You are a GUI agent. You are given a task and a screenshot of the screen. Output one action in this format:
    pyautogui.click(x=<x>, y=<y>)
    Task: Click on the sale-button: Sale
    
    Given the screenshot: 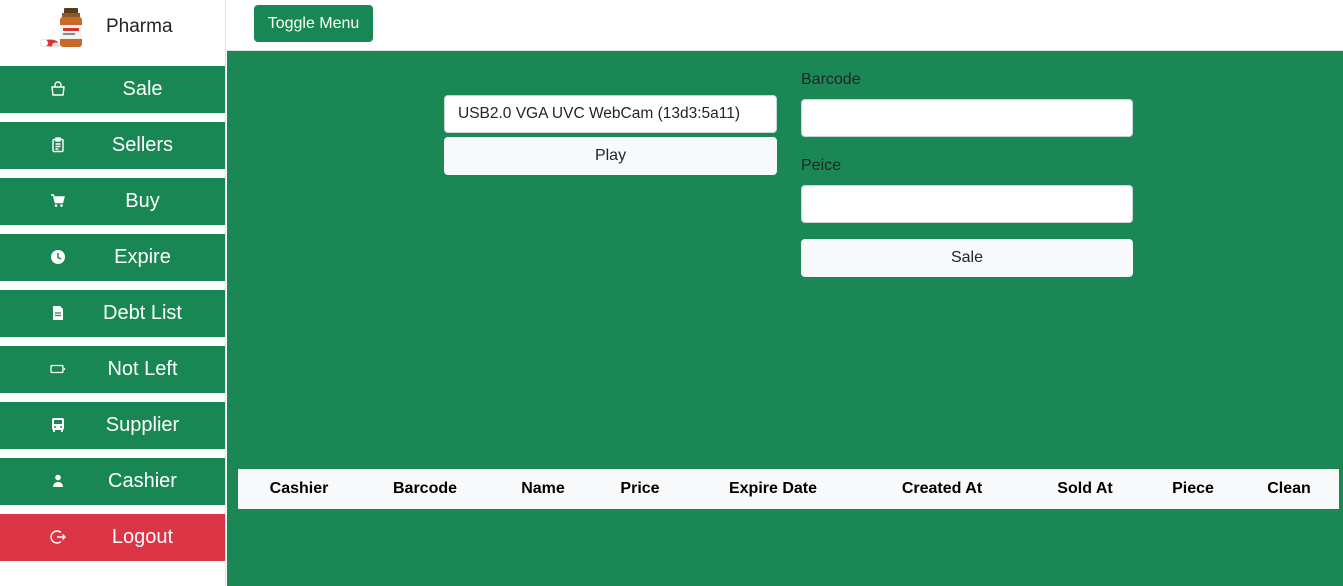 What is the action you would take?
    pyautogui.click(x=967, y=258)
    